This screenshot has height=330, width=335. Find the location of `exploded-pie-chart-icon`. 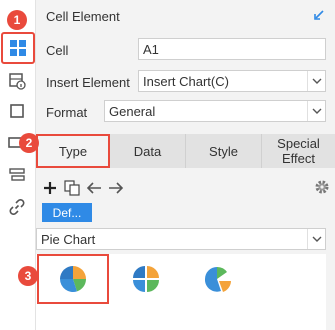

exploded-pie-chart-icon is located at coordinates (146, 279).